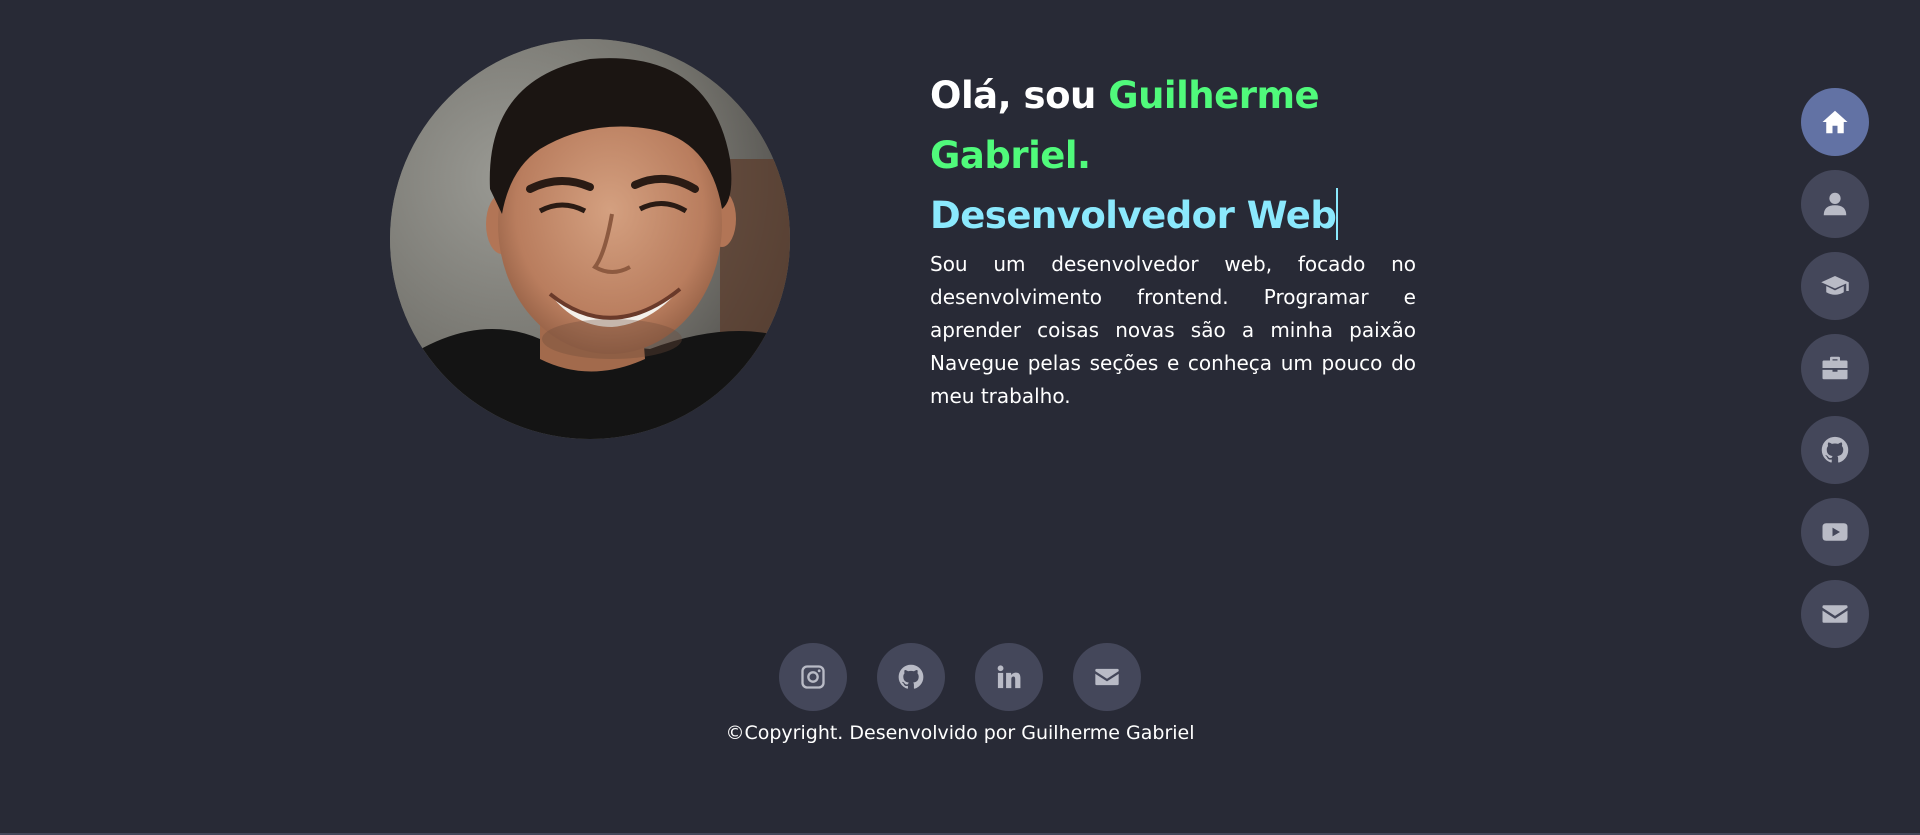  I want to click on instagram-icon, so click(813, 677).